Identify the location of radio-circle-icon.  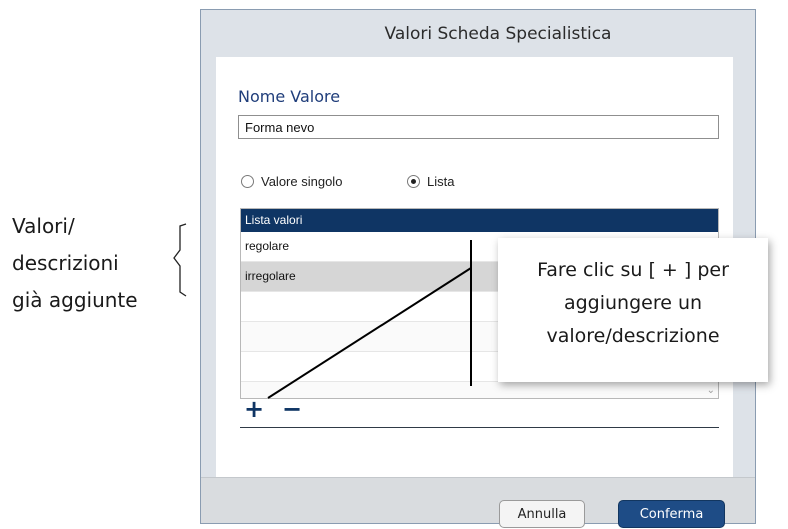
(247, 181).